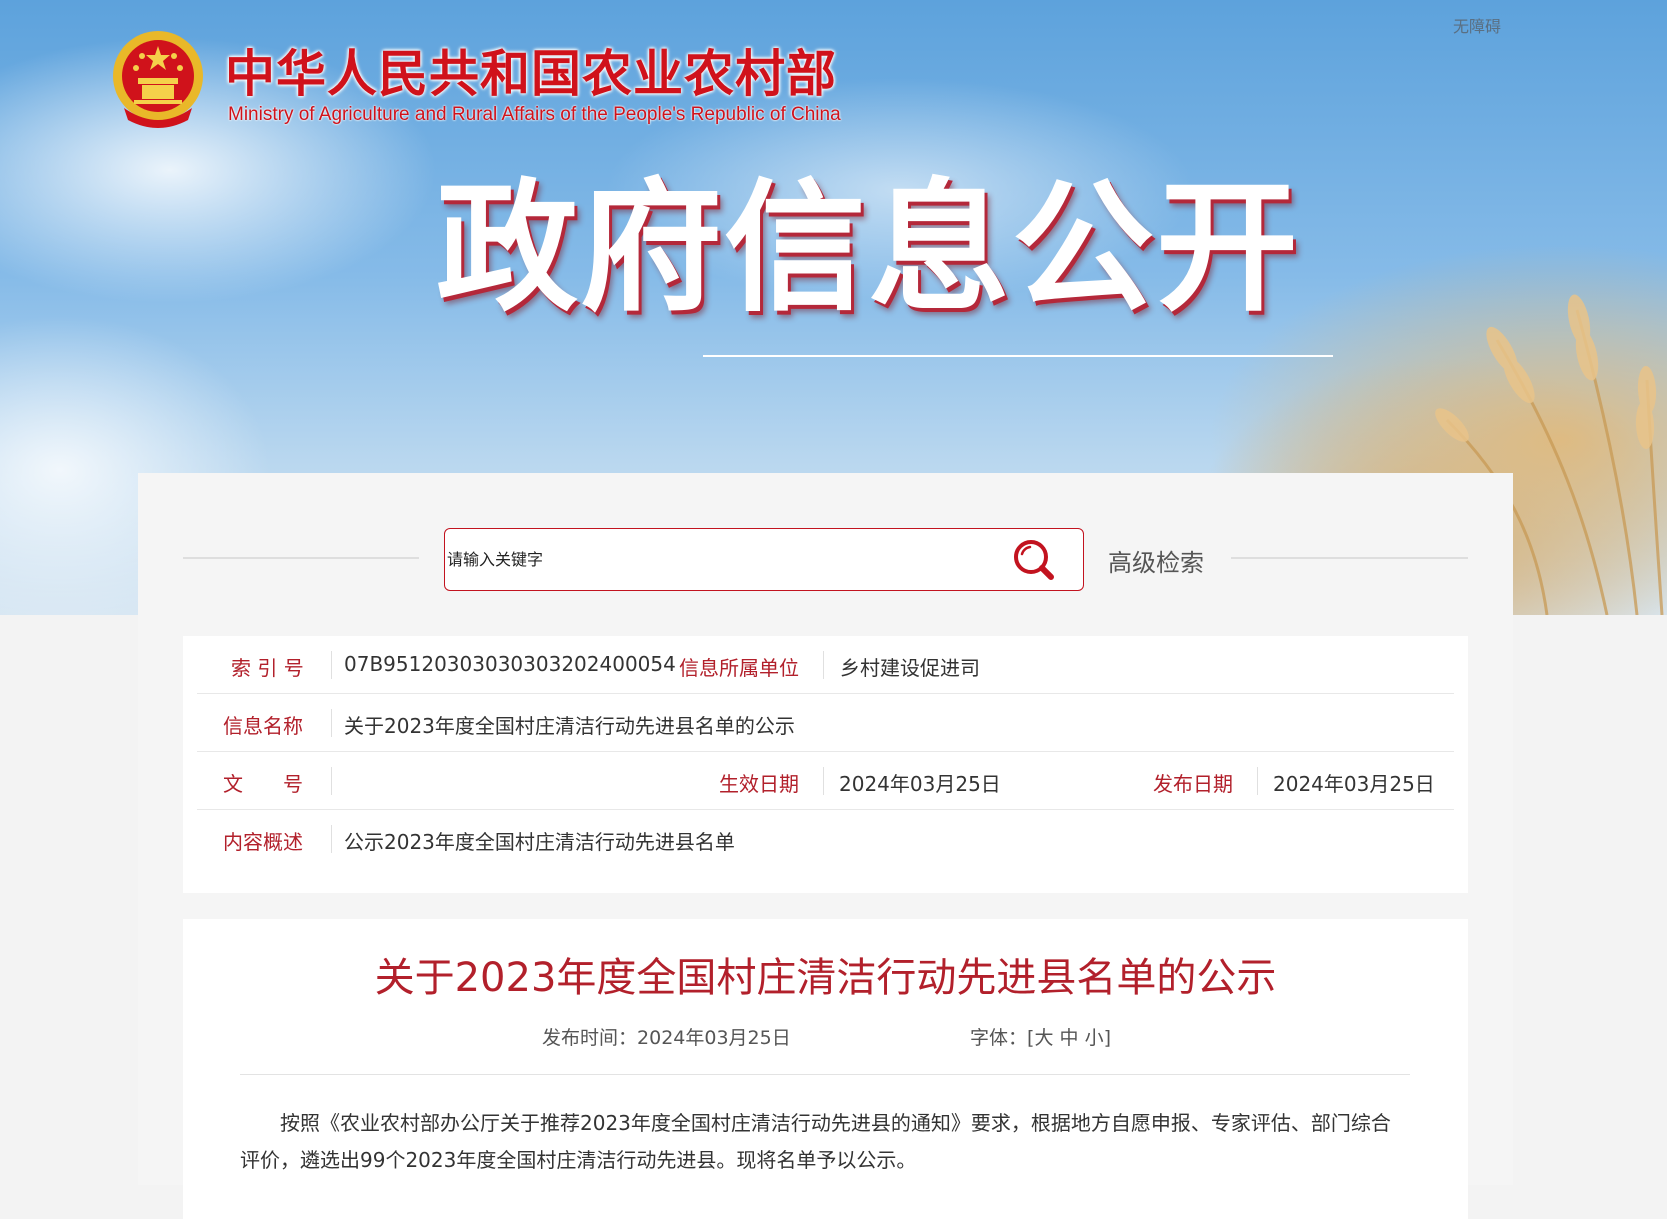 The width and height of the screenshot is (1667, 1219). Describe the element at coordinates (868, 248) in the screenshot. I see `hero-title: 政府信息公开` at that location.